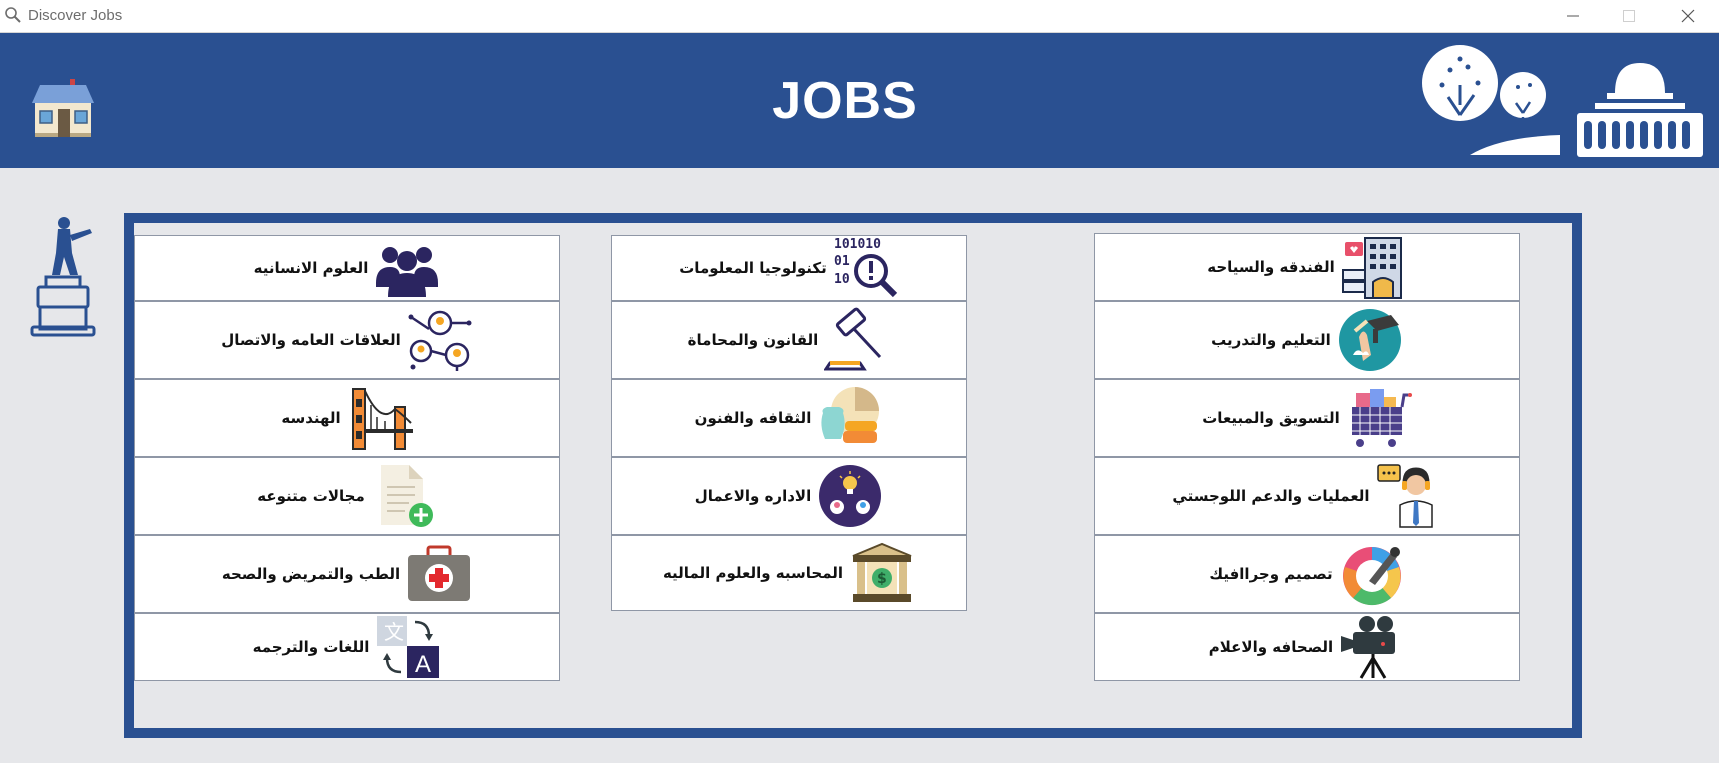 Image resolution: width=1719 pixels, height=763 pixels. Describe the element at coordinates (1368, 647) in the screenshot. I see `video-camera-icon` at that location.